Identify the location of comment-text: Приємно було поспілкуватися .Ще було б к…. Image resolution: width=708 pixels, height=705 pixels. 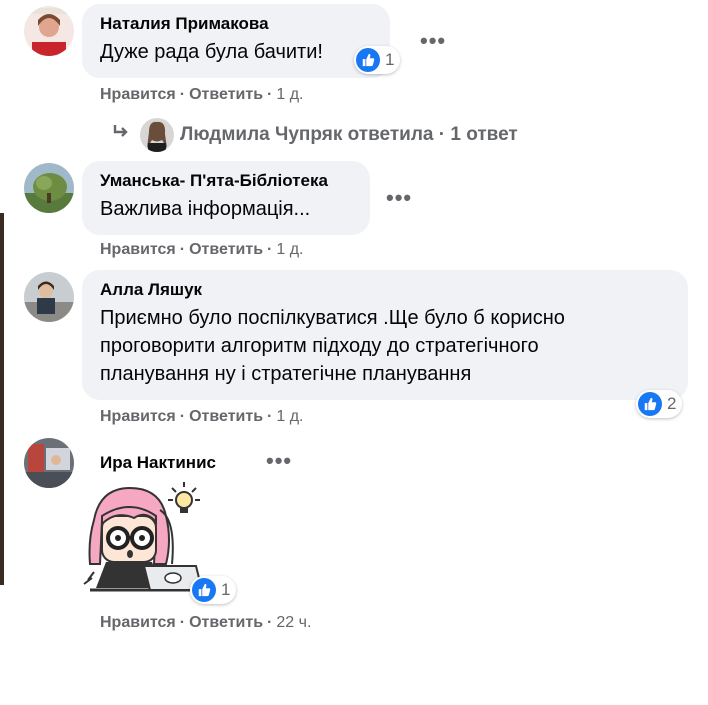
(387, 346).